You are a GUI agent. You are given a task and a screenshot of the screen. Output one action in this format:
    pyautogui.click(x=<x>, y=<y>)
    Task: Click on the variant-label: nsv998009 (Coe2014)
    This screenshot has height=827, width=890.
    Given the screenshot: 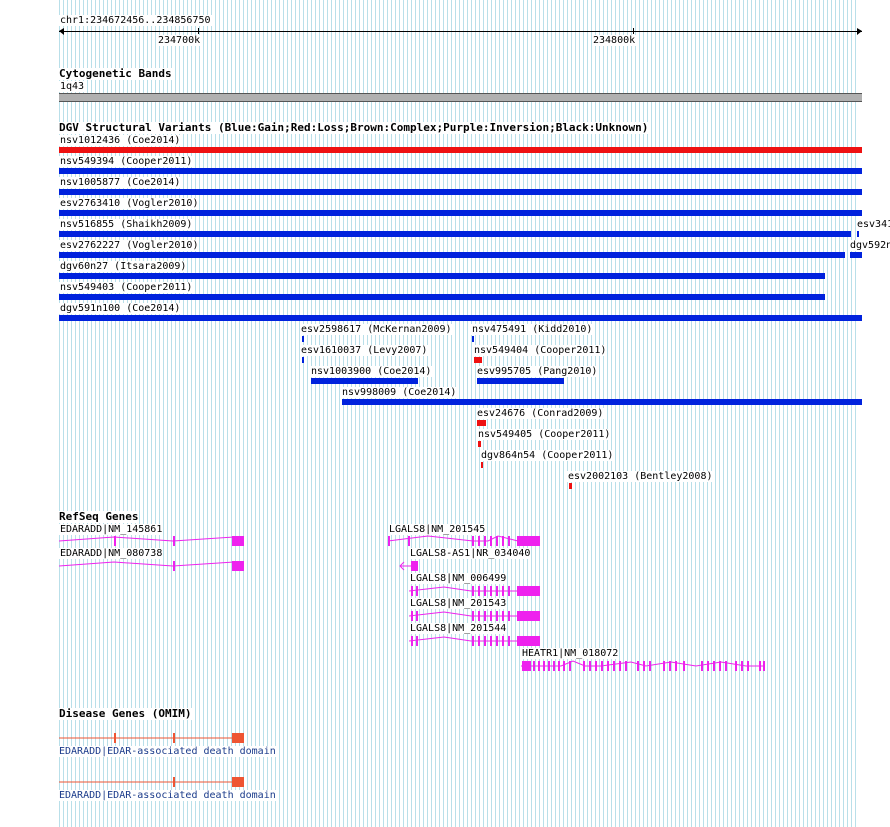 What is the action you would take?
    pyautogui.click(x=399, y=392)
    